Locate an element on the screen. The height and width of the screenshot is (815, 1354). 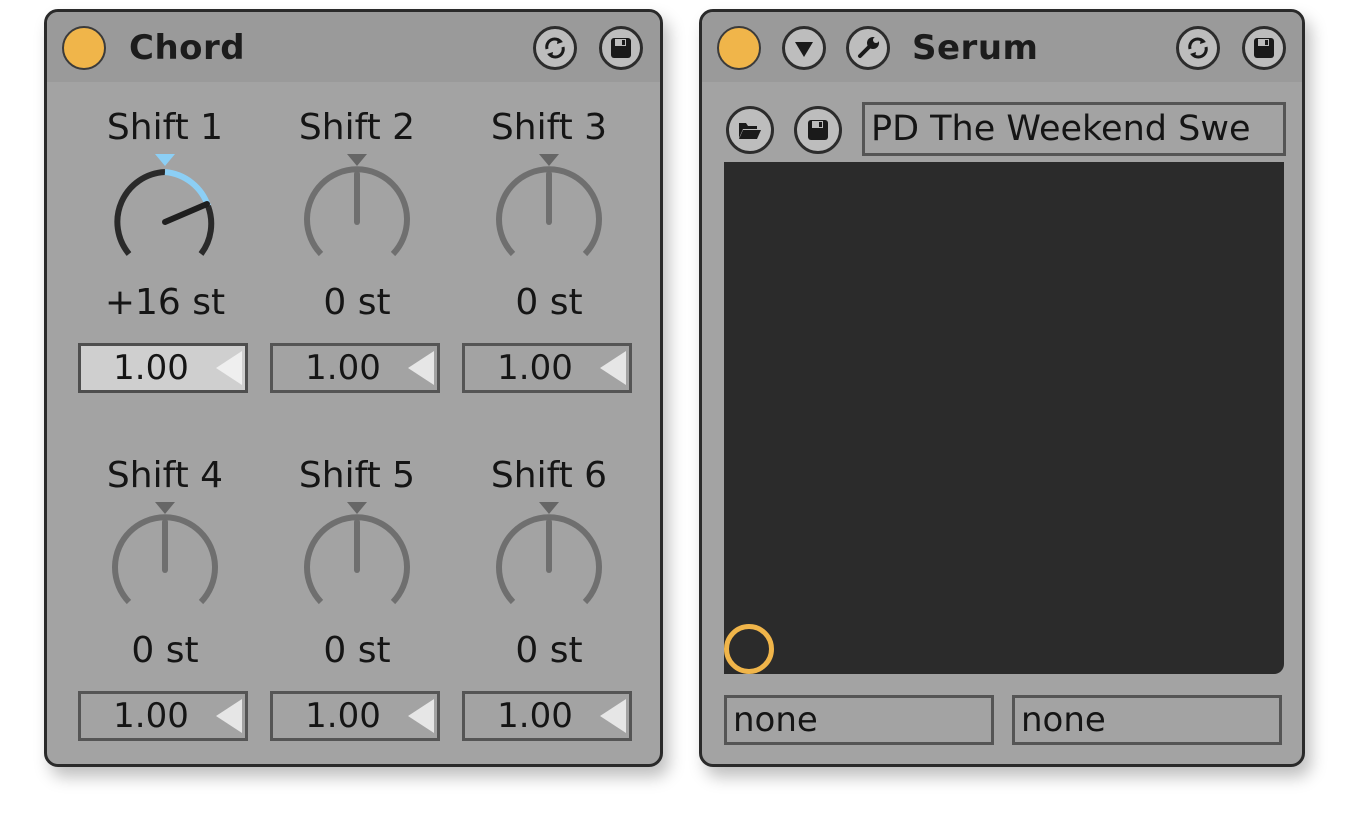
amount-box-1: 1.00 is located at coordinates (163, 368).